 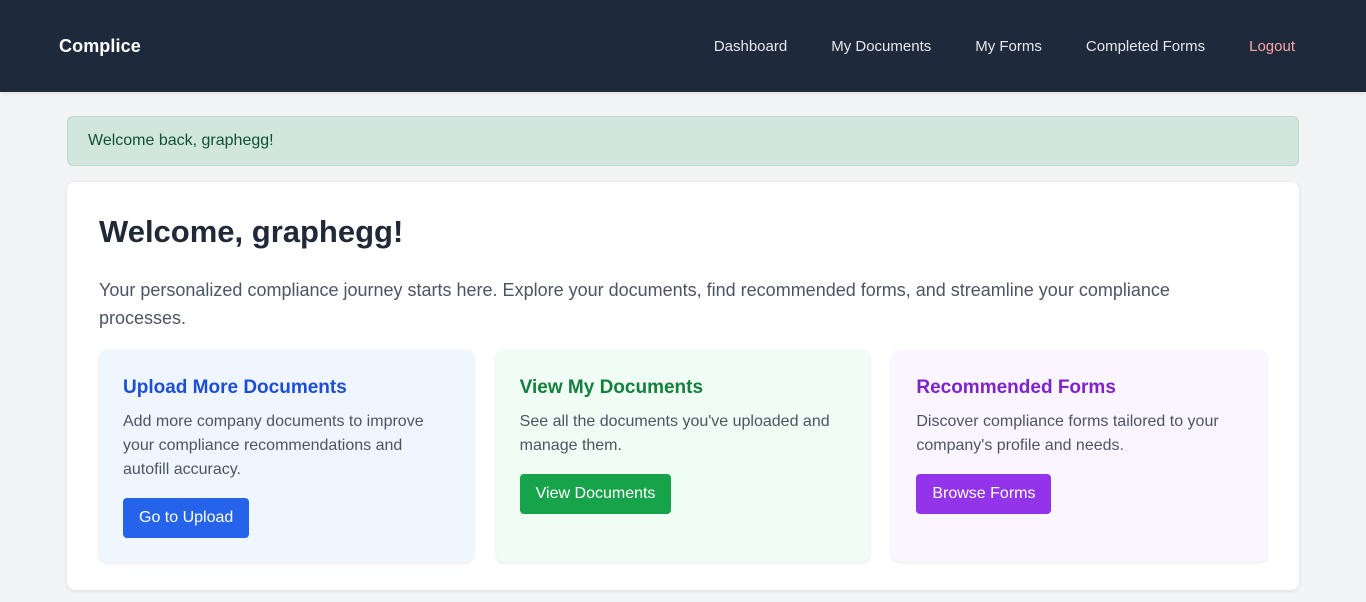 What do you see at coordinates (251, 231) in the screenshot?
I see `page-title: Welcome, graphegg!` at bounding box center [251, 231].